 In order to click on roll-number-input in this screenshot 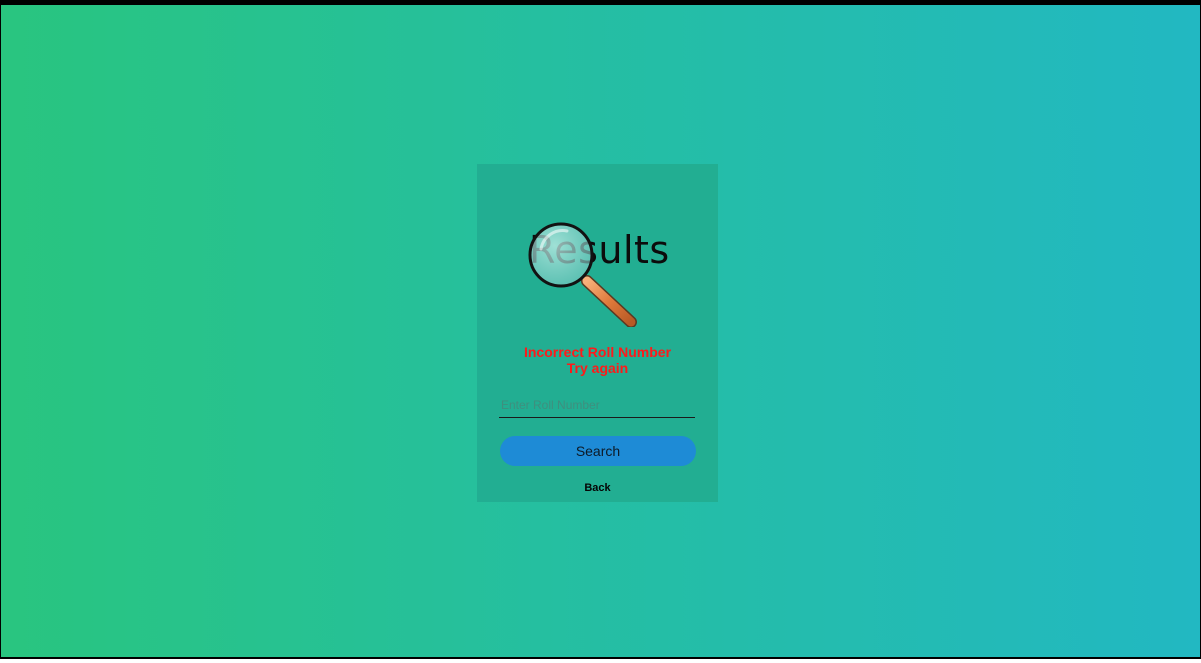, I will do `click(597, 405)`.